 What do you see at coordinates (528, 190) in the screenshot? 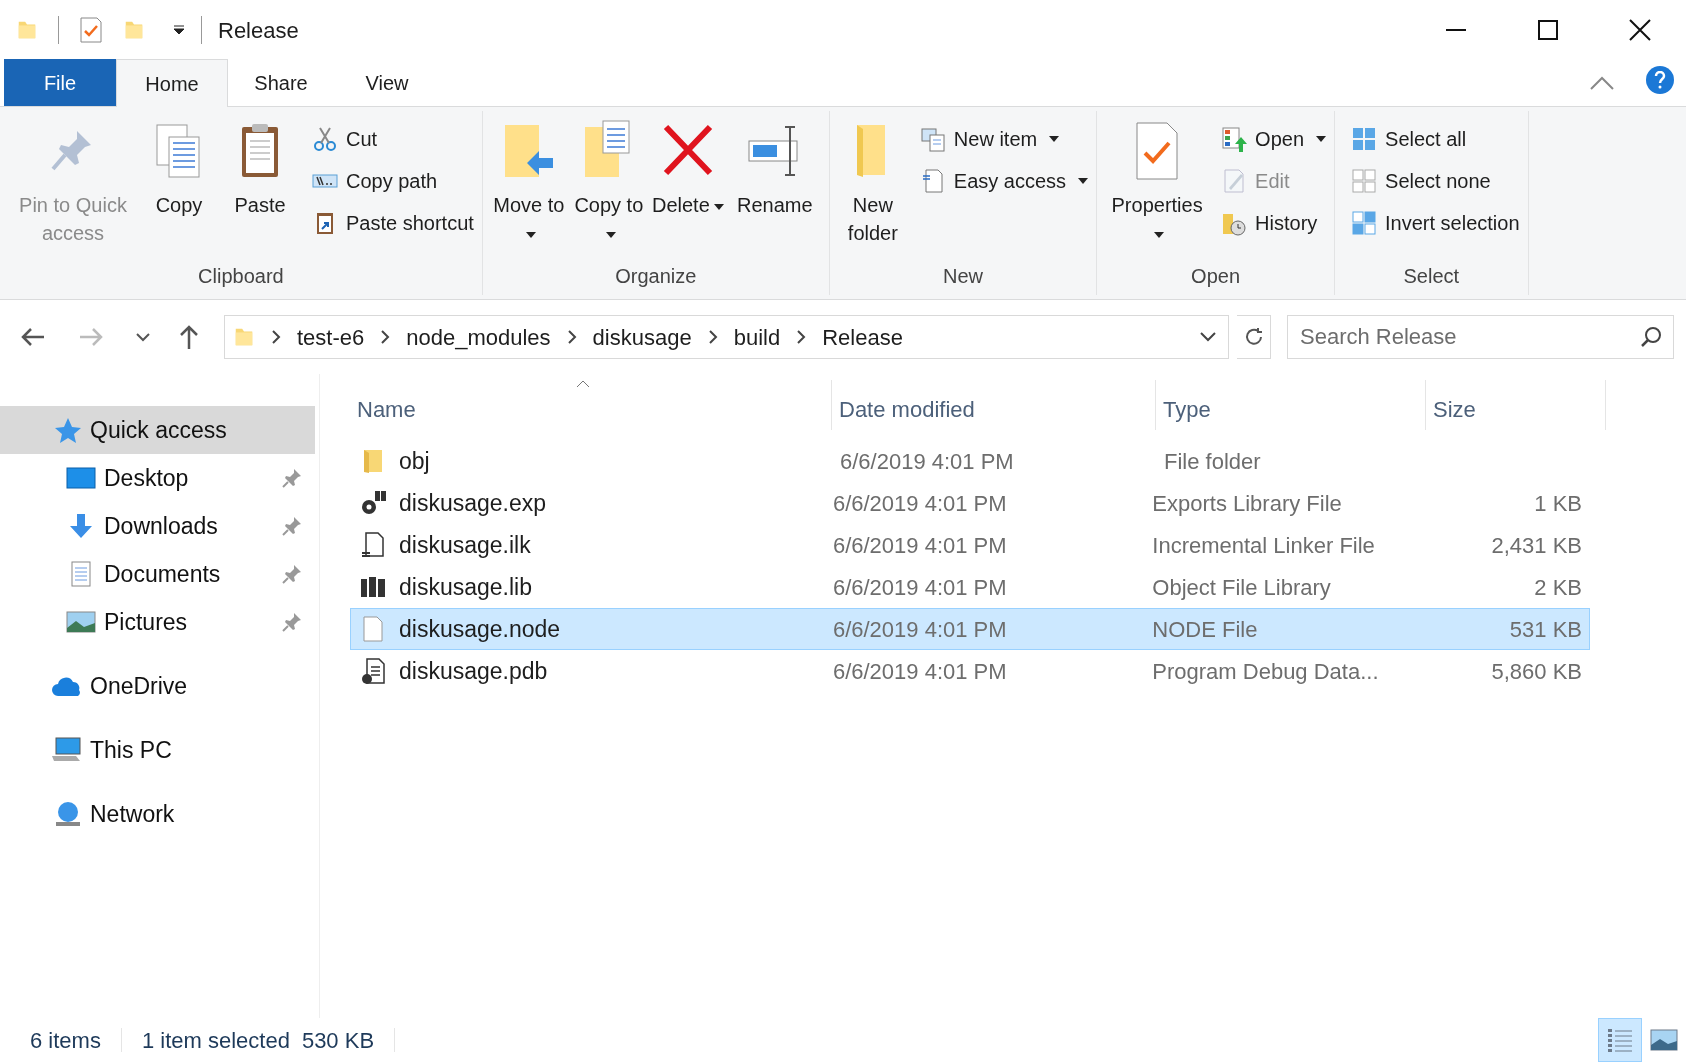
I see `ribbon-button: Move to` at bounding box center [528, 190].